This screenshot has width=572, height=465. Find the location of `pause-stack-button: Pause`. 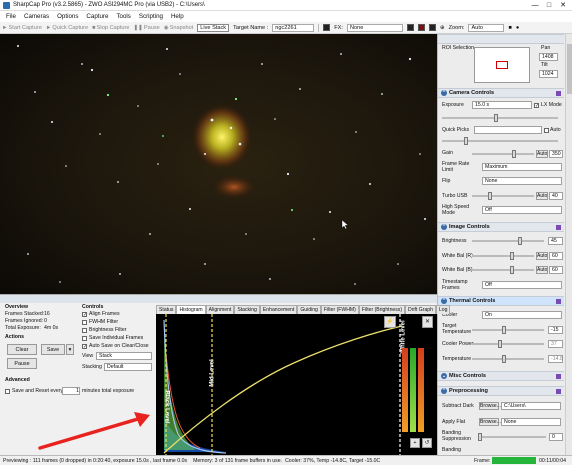

pause-stack-button: Pause is located at coordinates (22, 363).